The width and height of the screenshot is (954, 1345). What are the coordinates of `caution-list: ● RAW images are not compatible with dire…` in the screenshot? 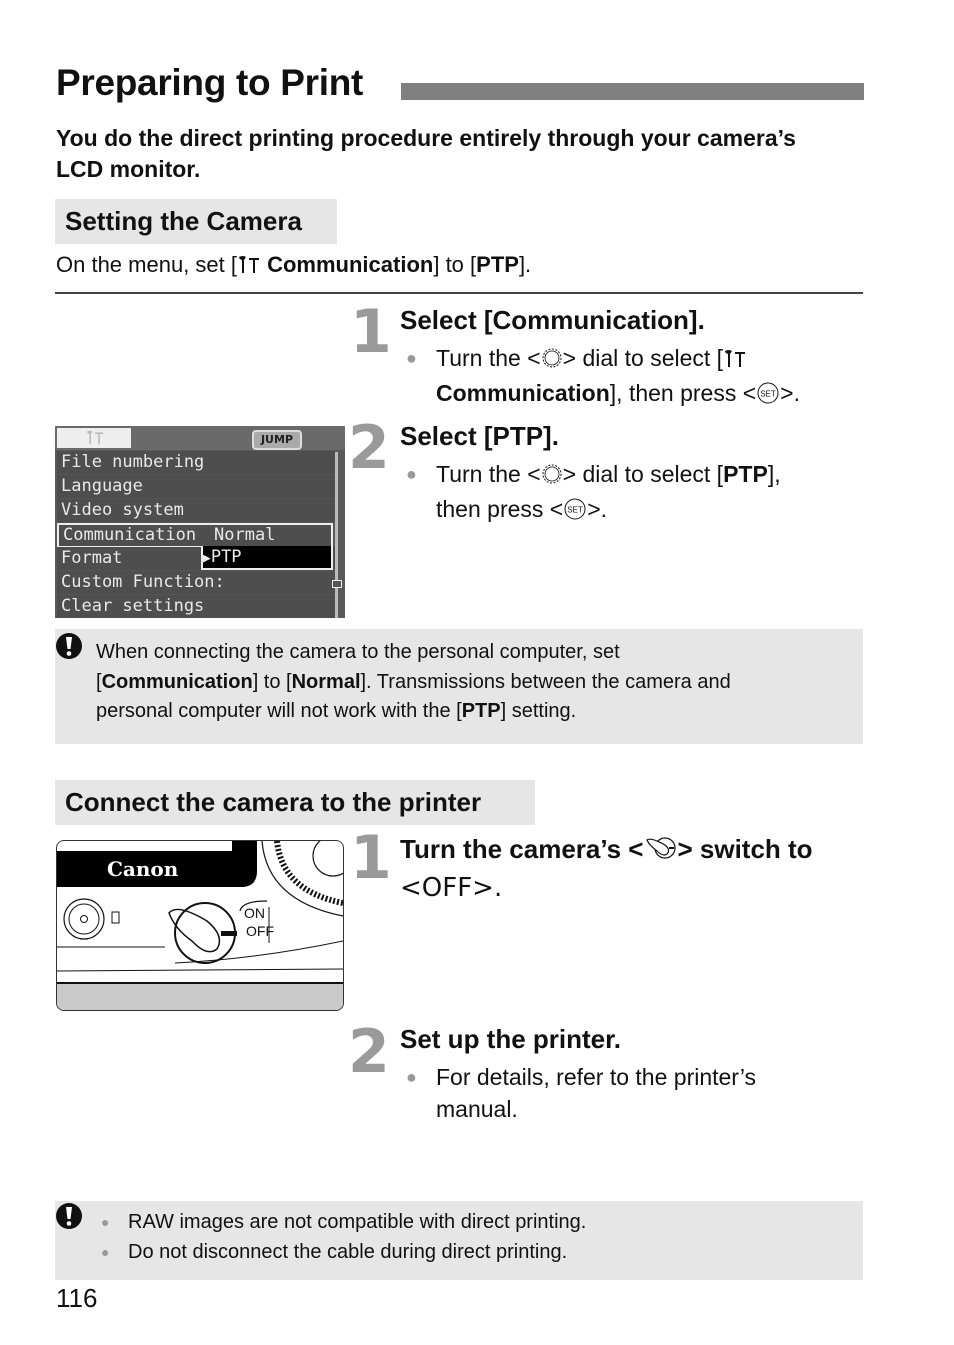 It's located at (474, 1238).